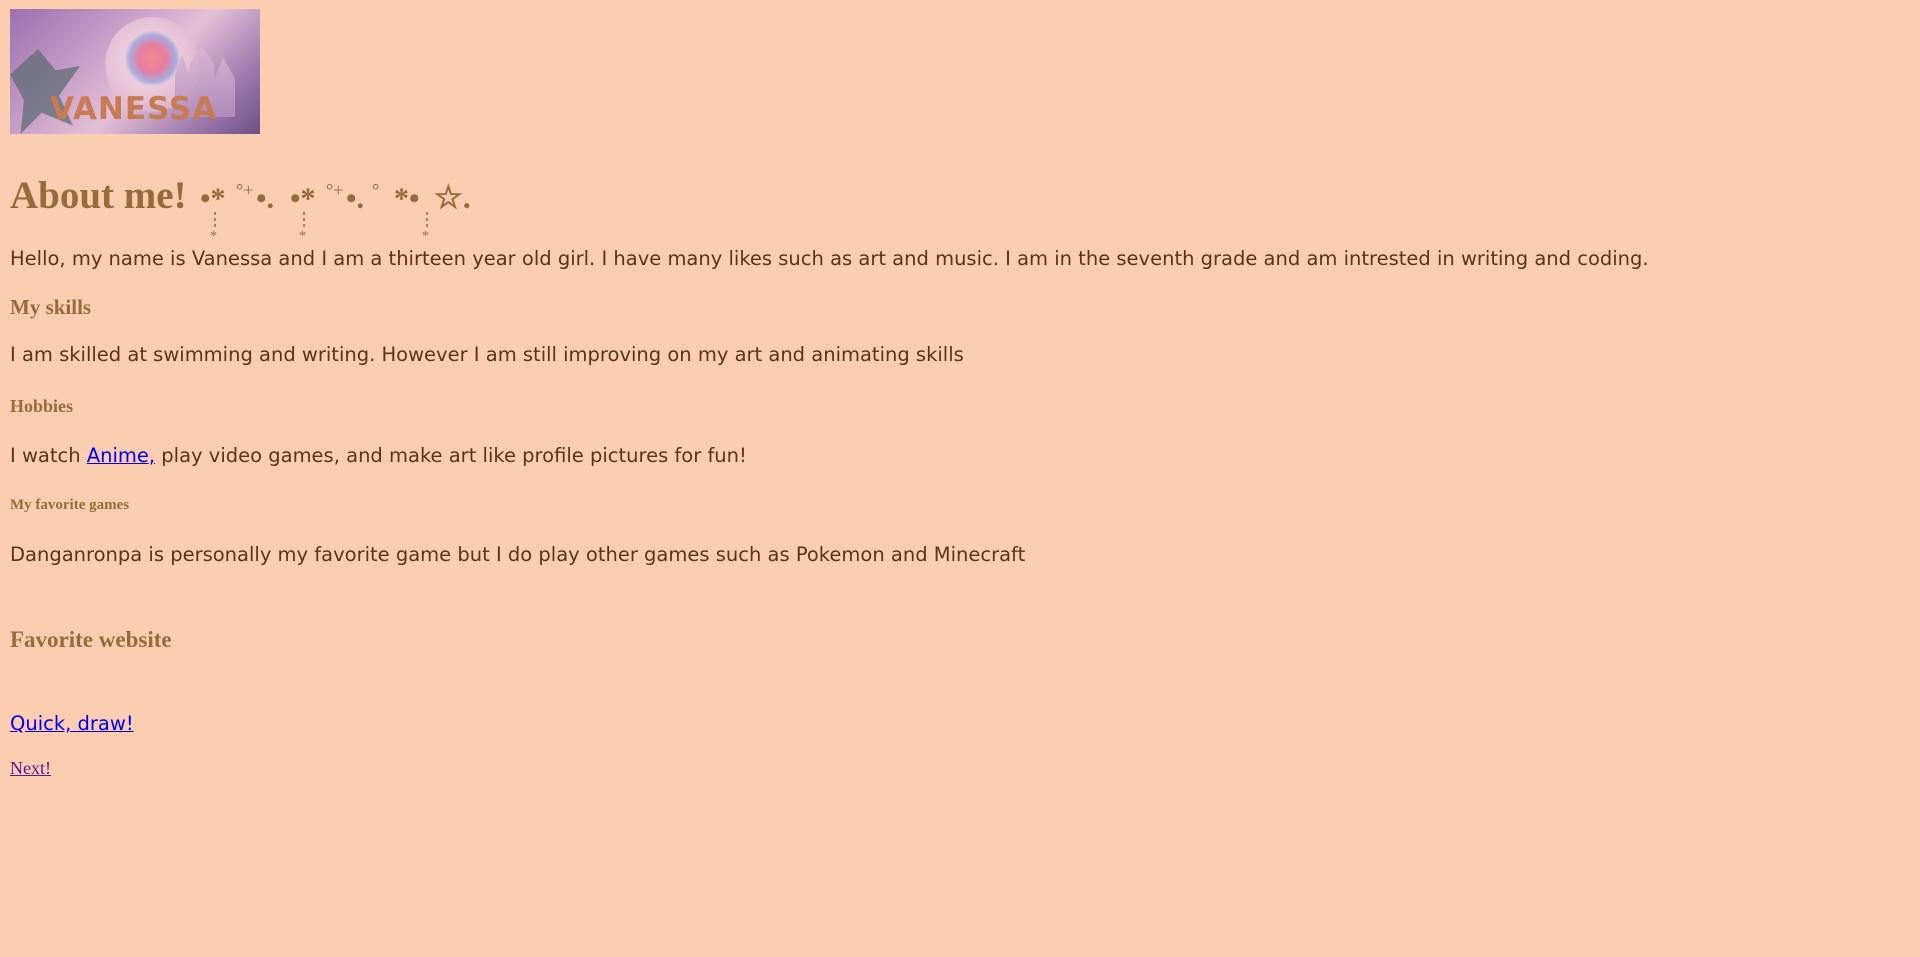 This screenshot has width=1920, height=957. I want to click on hobbies-heading: Hobbies, so click(42, 406).